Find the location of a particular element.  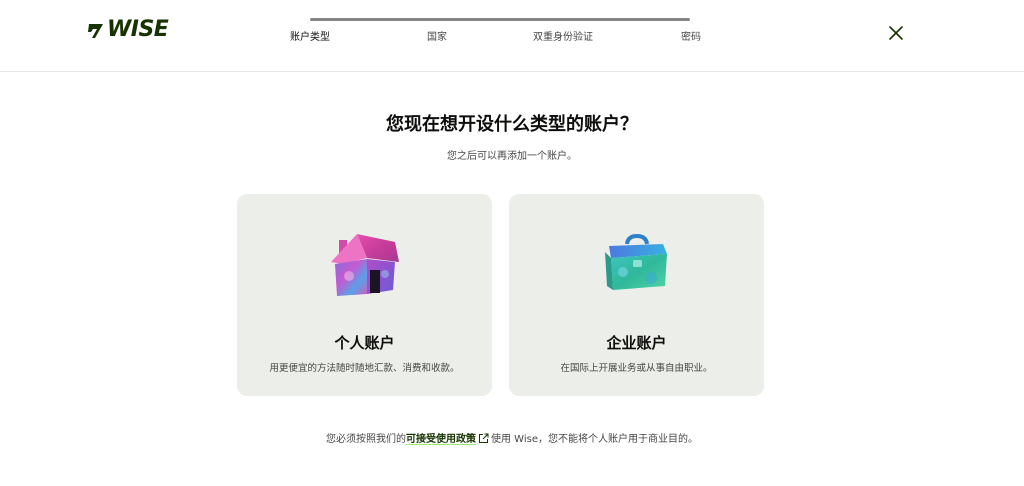

personal-account-card: 个人账户 用更便宜的方法随时随地汇款、消费和收款。 is located at coordinates (364, 295).